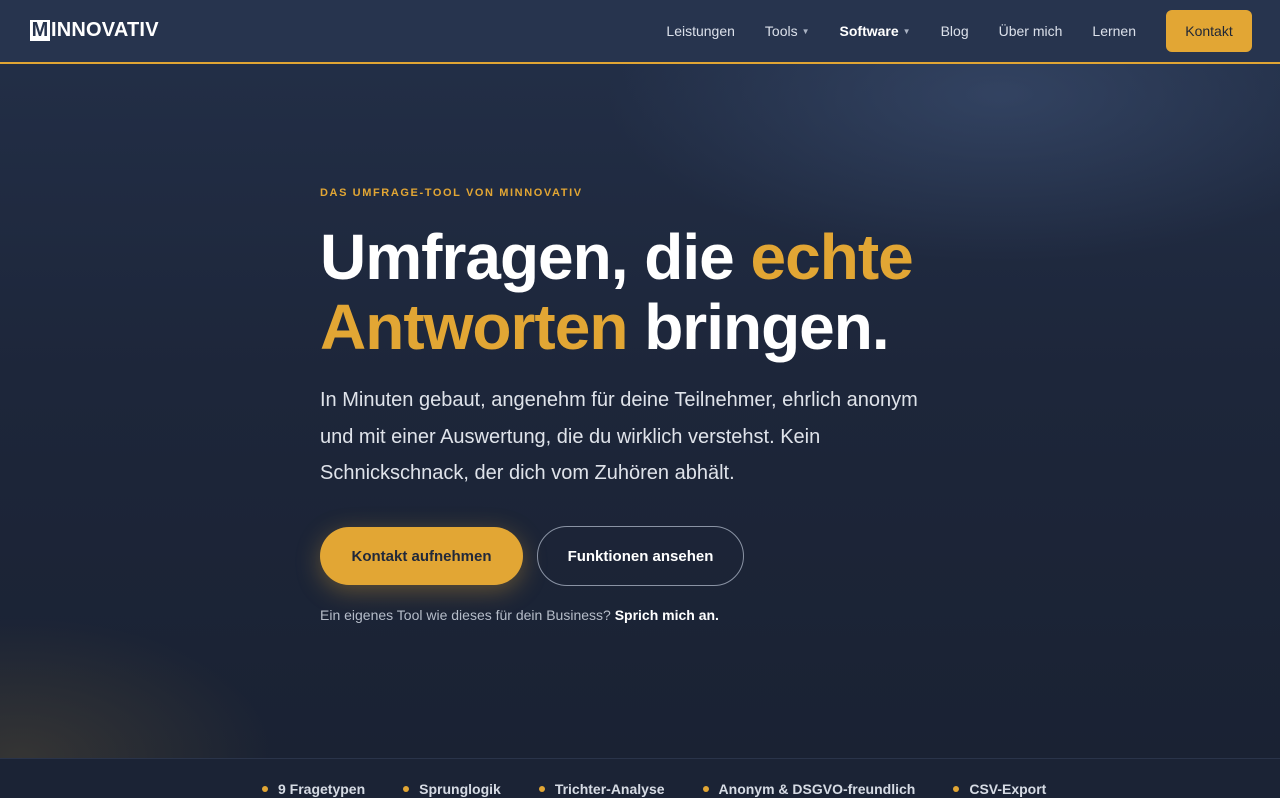 The width and height of the screenshot is (1280, 798). Describe the element at coordinates (451, 193) in the screenshot. I see `hero-eyebrow: DAS UMFRAGE-TOOL VON MINNOVATIV` at that location.